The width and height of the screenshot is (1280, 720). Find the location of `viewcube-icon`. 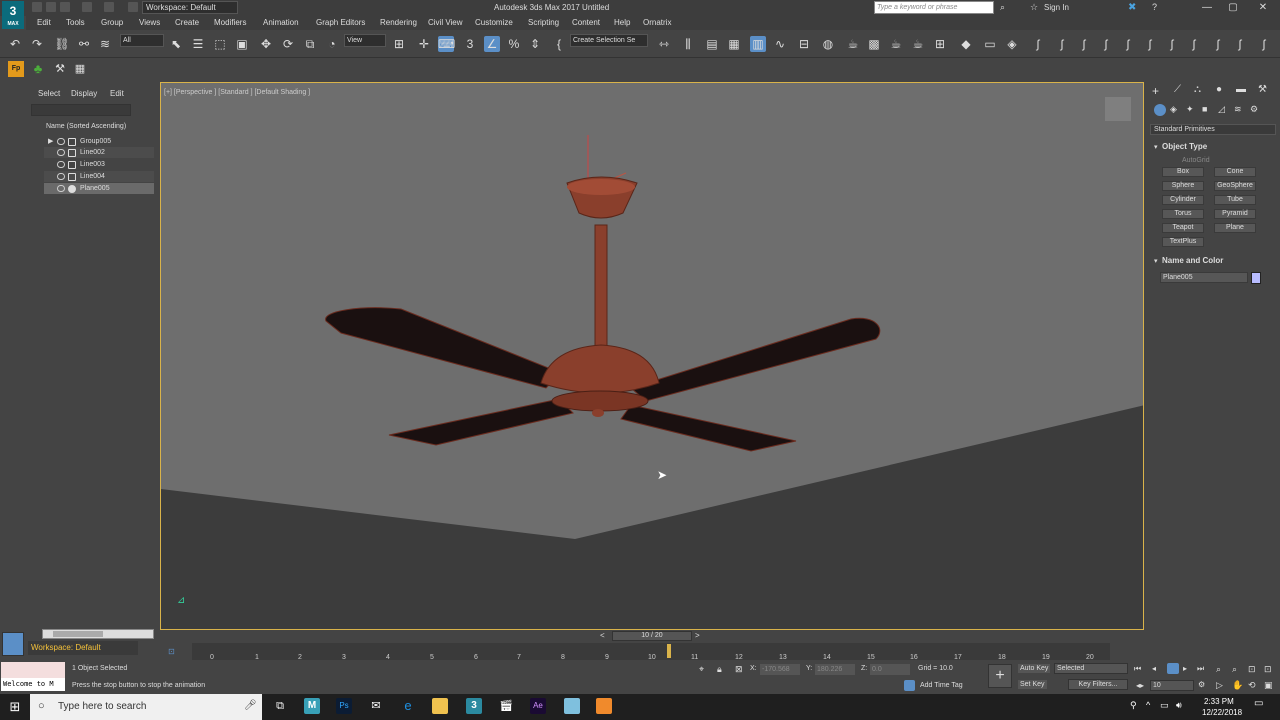

viewcube-icon is located at coordinates (1118, 109).